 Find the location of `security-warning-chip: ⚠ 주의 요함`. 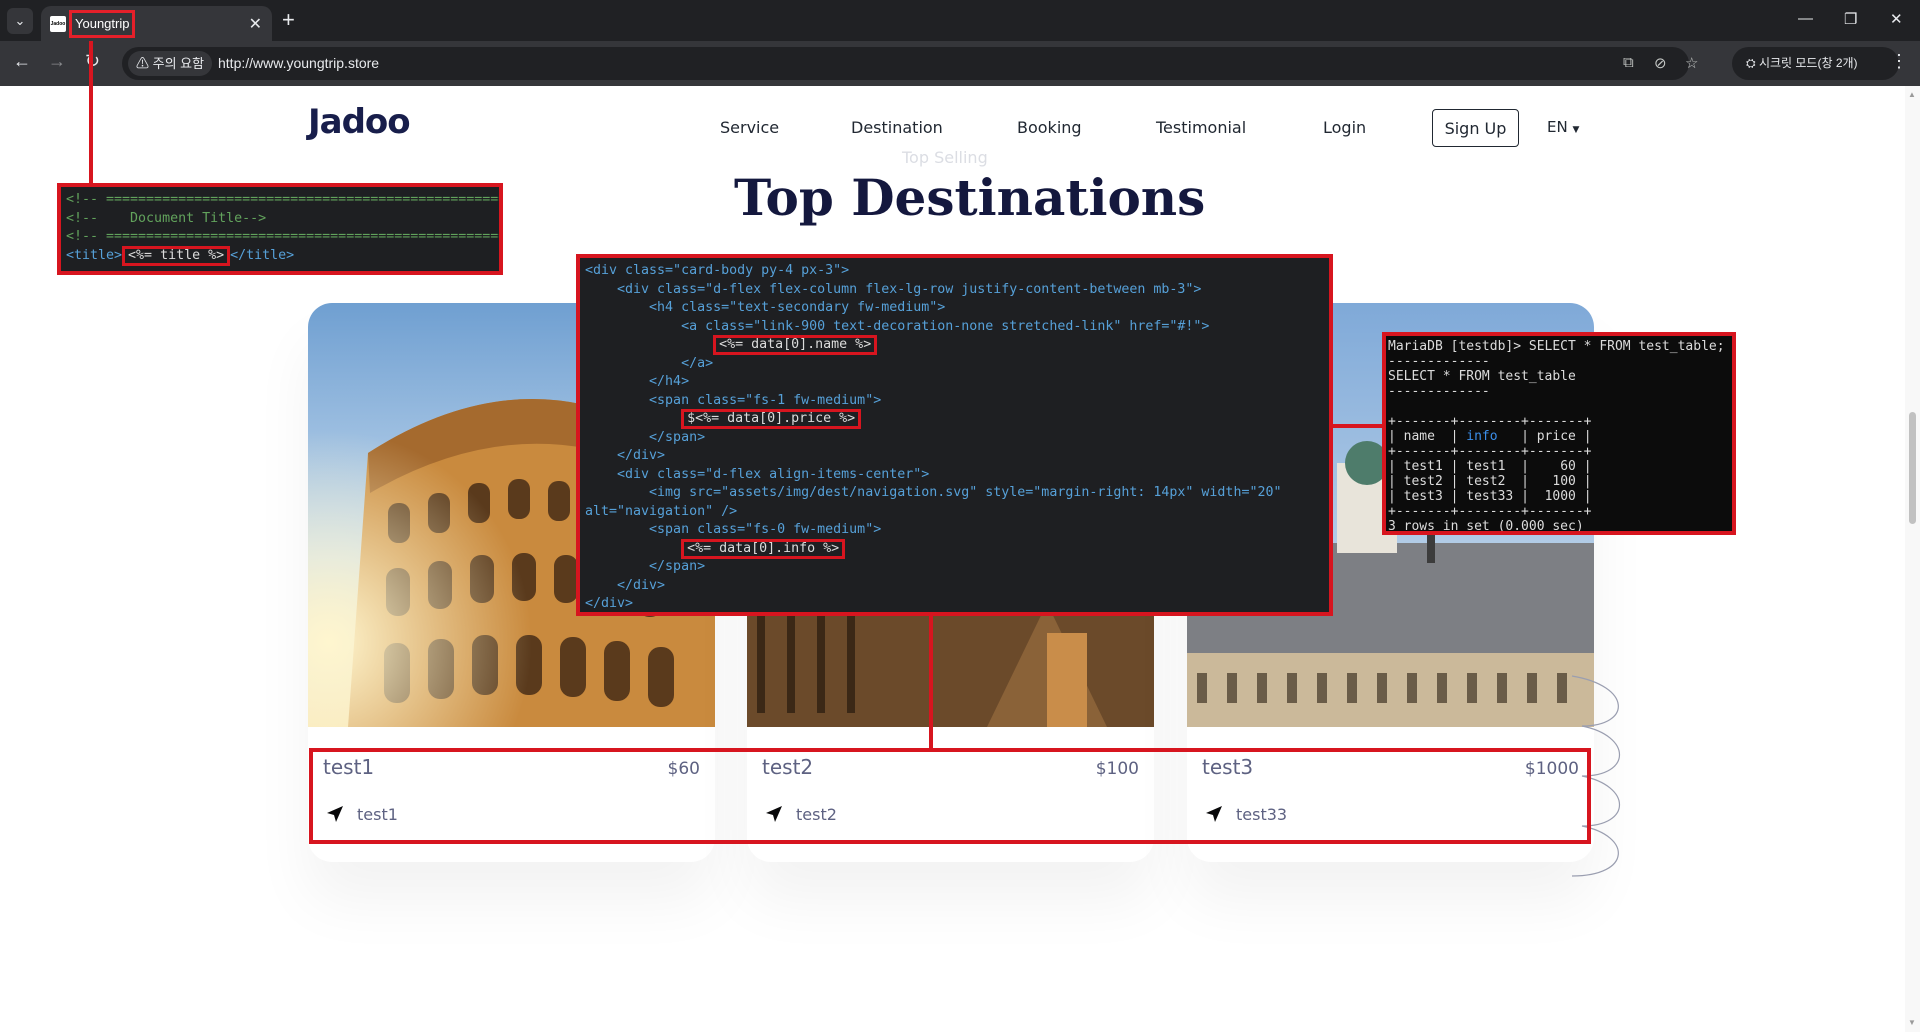

security-warning-chip: ⚠ 주의 요함 is located at coordinates (170, 63).